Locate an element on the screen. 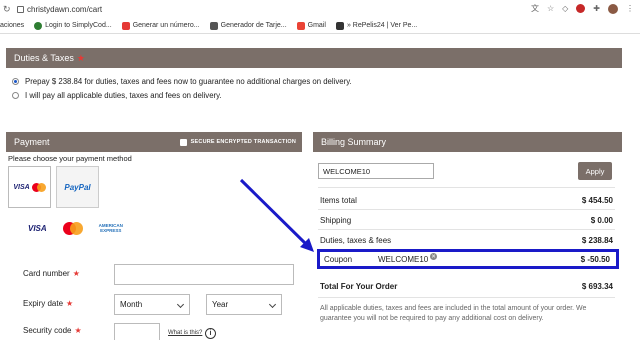 The height and width of the screenshot is (340, 640). annotation-arrow-line is located at coordinates (274, 213).